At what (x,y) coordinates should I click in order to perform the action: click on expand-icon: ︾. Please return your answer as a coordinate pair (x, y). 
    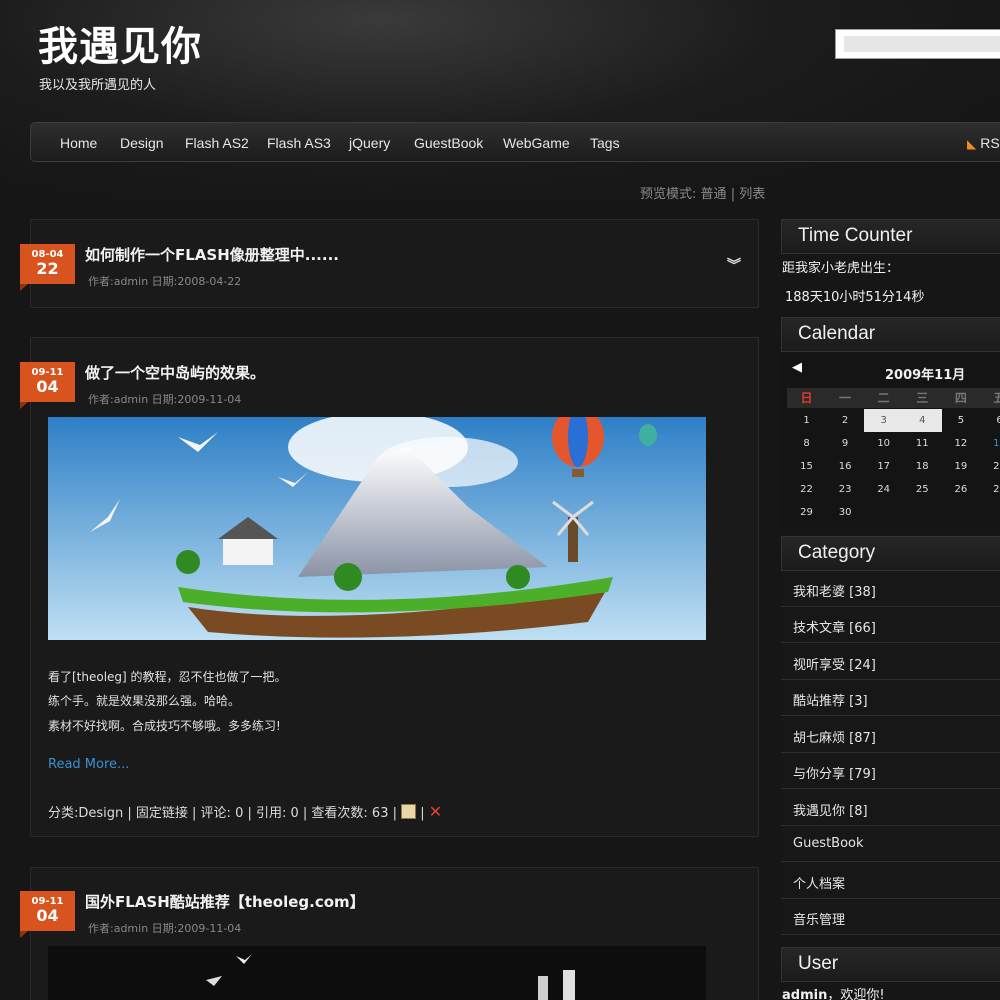
    Looking at the image, I should click on (734, 265).